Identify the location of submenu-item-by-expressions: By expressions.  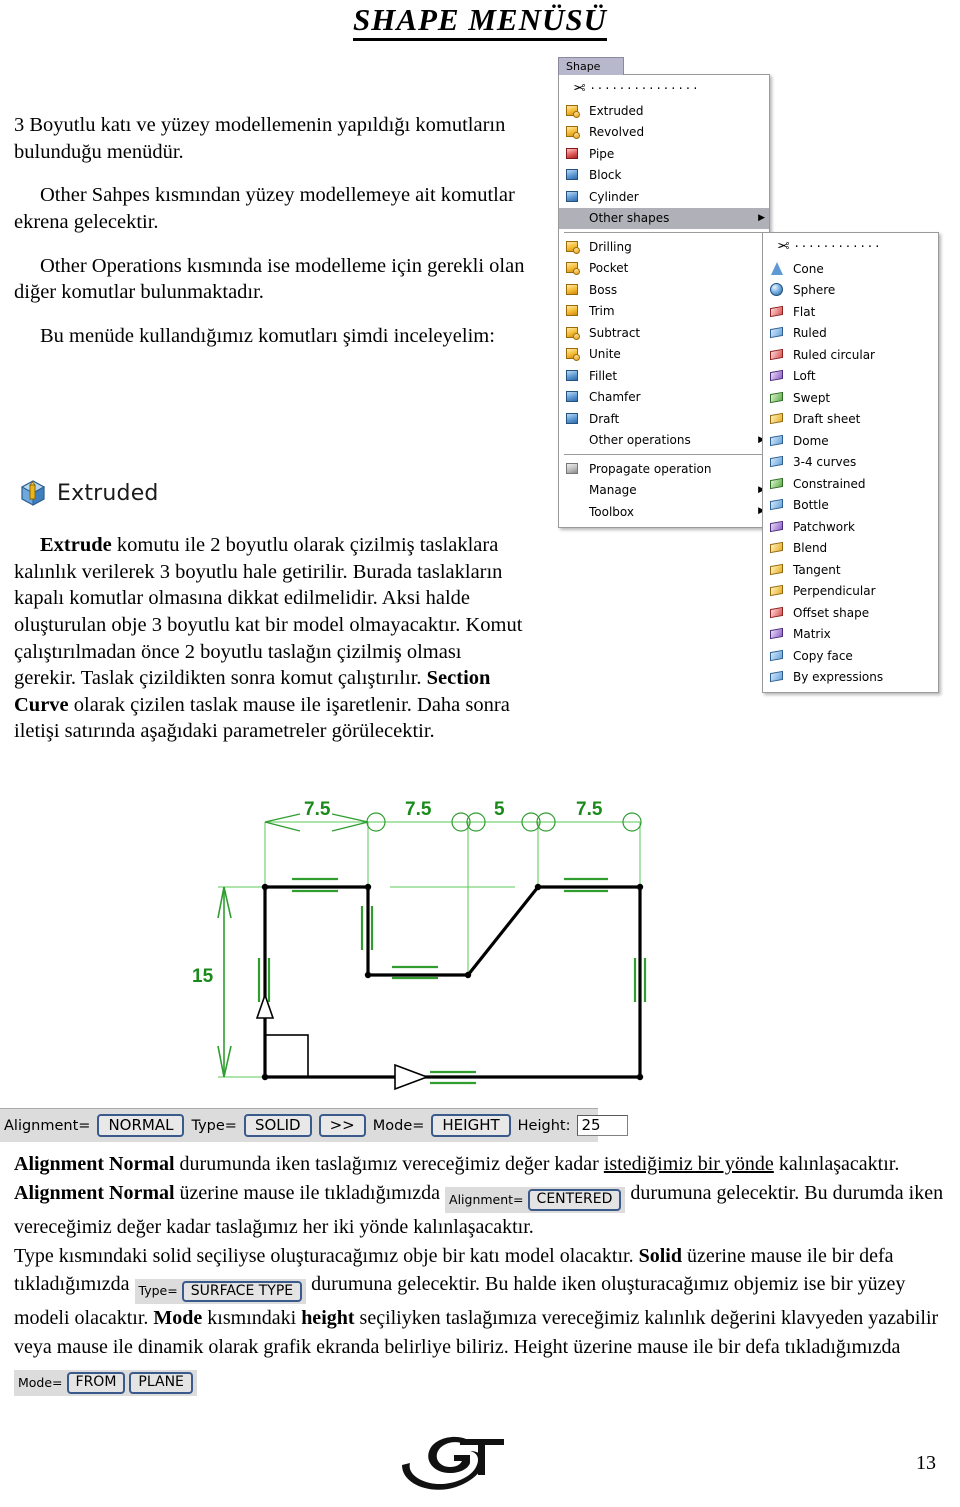
(850, 678).